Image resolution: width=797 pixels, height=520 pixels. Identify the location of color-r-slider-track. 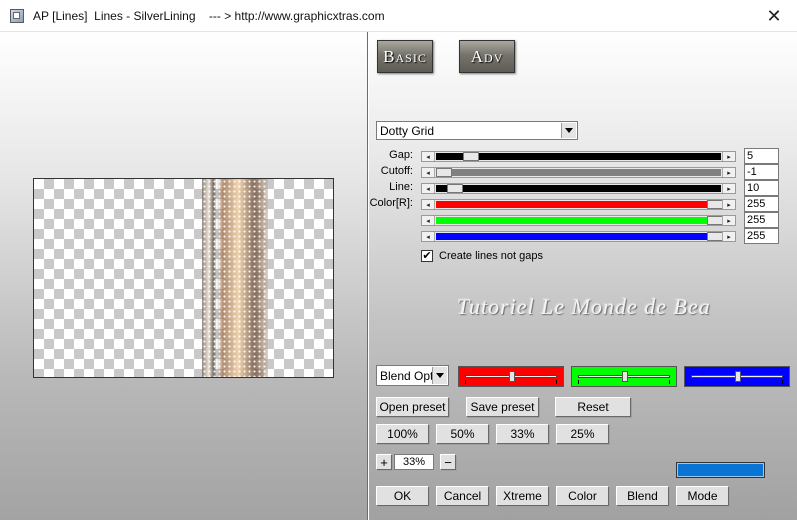
(579, 204).